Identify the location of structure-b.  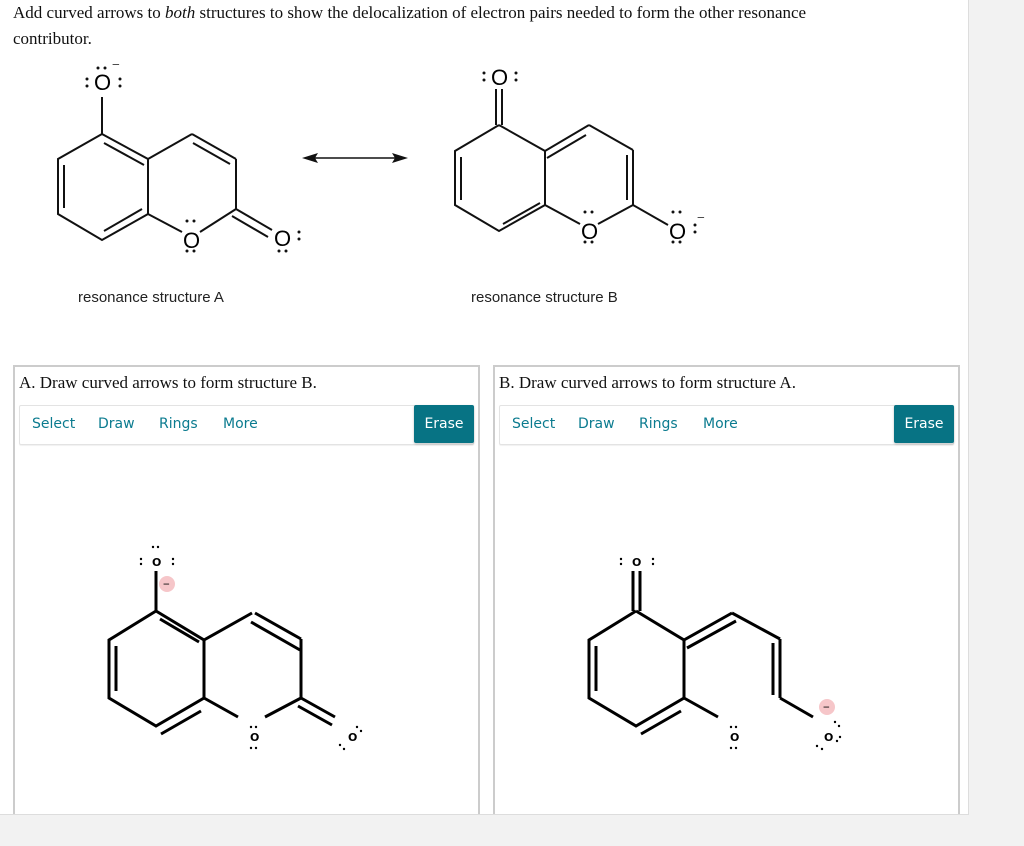
(561, 161).